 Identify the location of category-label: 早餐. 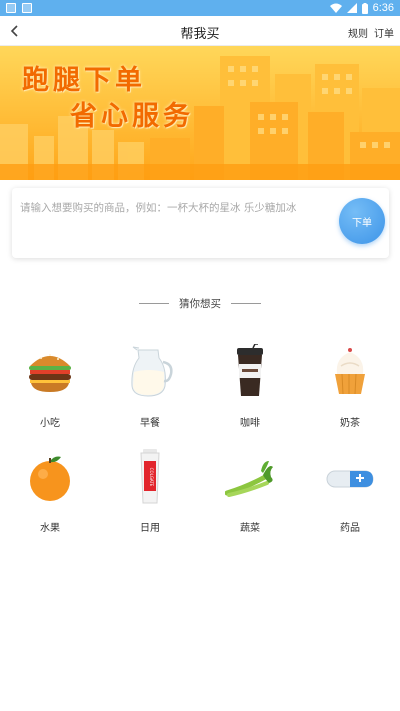
(150, 423).